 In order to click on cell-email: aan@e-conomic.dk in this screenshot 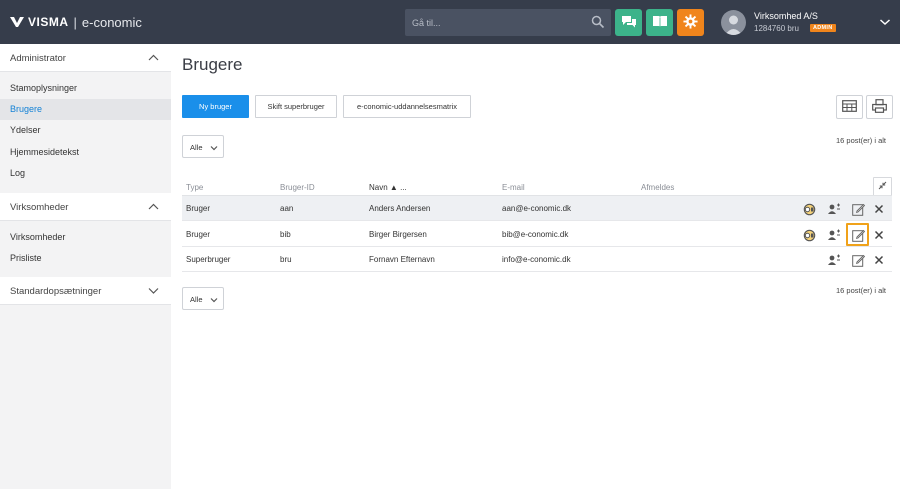, I will do `click(537, 208)`.